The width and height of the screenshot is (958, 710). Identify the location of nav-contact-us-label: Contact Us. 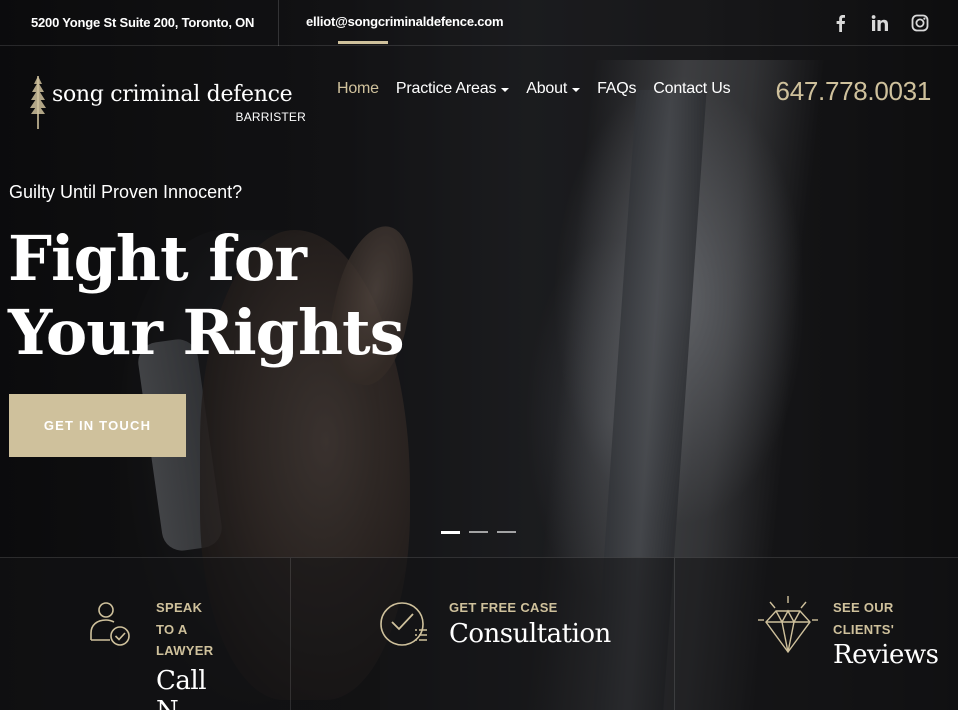
(692, 88).